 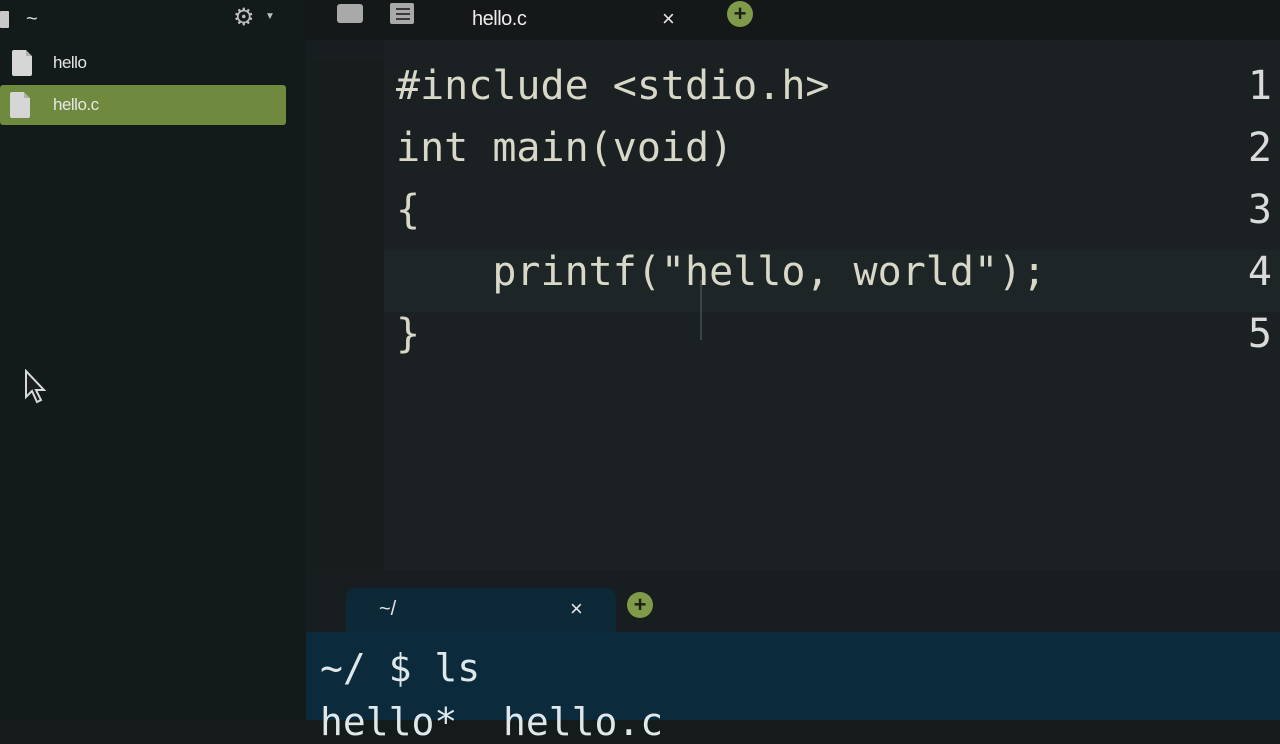 What do you see at coordinates (481, 610) in the screenshot?
I see `terminal-tab: ~/ ×` at bounding box center [481, 610].